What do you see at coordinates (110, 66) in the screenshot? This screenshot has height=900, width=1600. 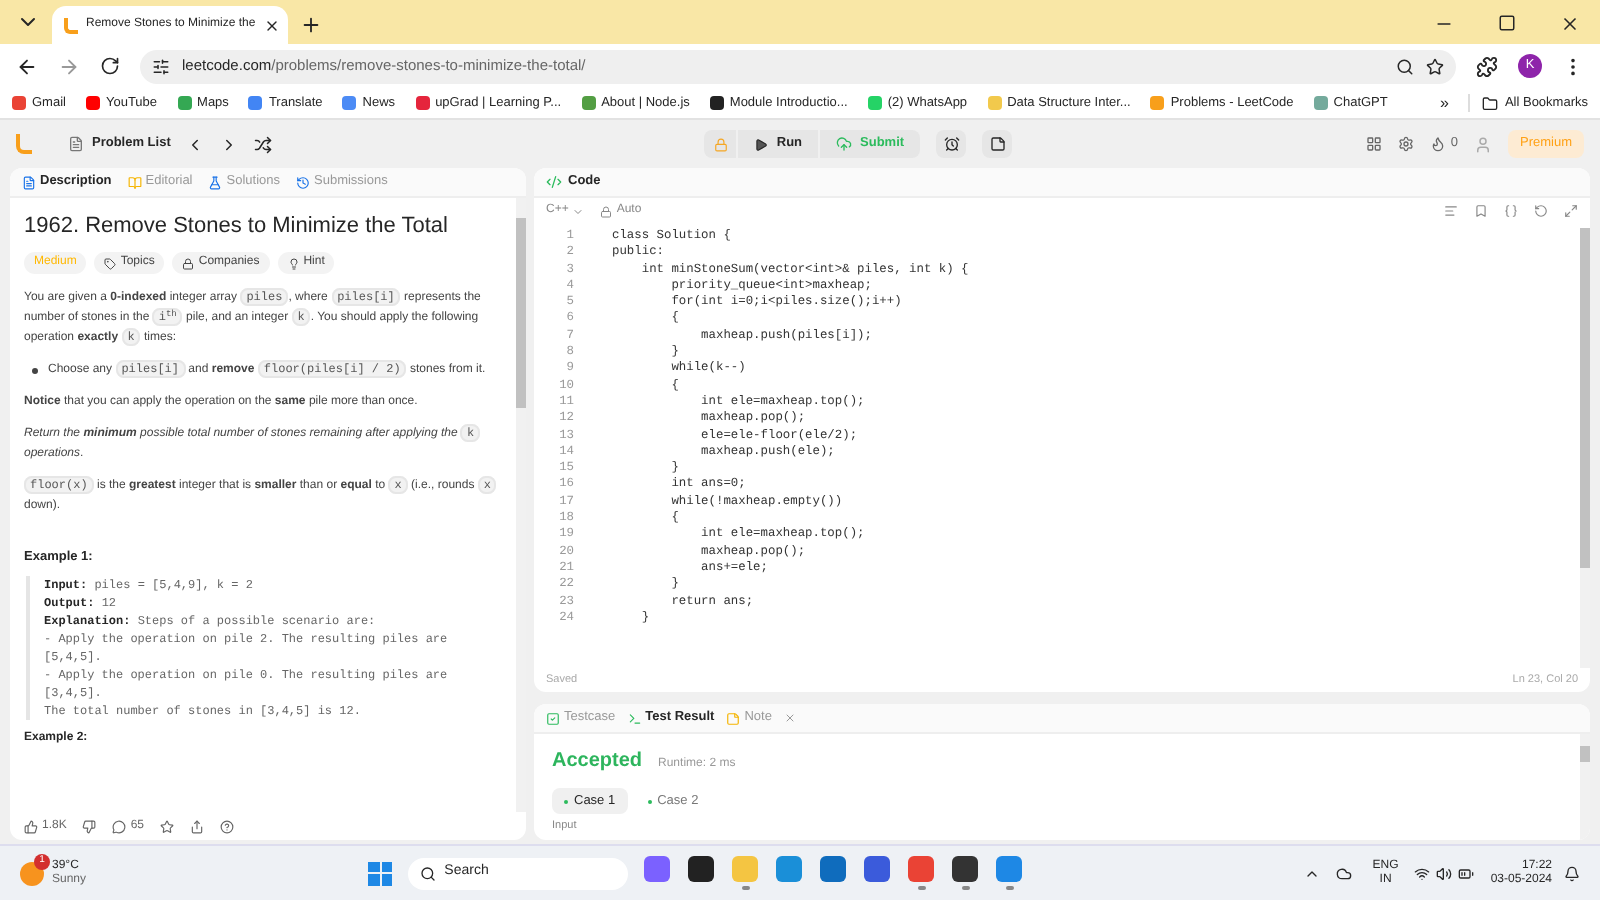 I see `reload-icon` at bounding box center [110, 66].